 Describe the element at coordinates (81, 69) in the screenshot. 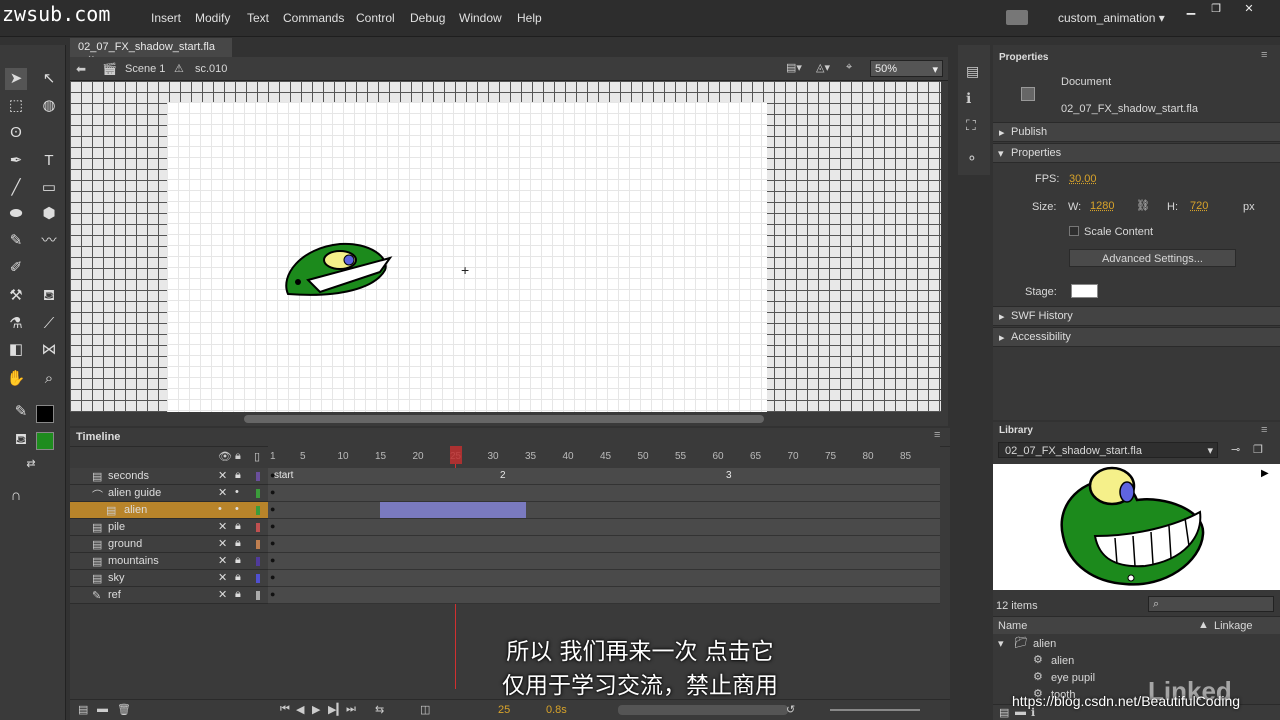

I see `back-arrow-icon: ⬅` at that location.